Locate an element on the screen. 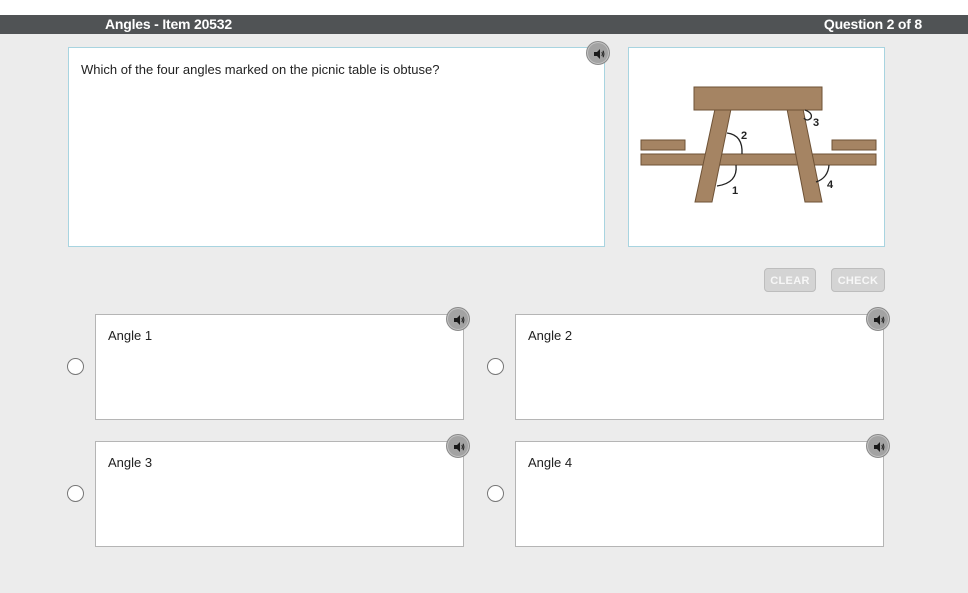 This screenshot has width=968, height=593. option-label: Angle 4 is located at coordinates (550, 462).